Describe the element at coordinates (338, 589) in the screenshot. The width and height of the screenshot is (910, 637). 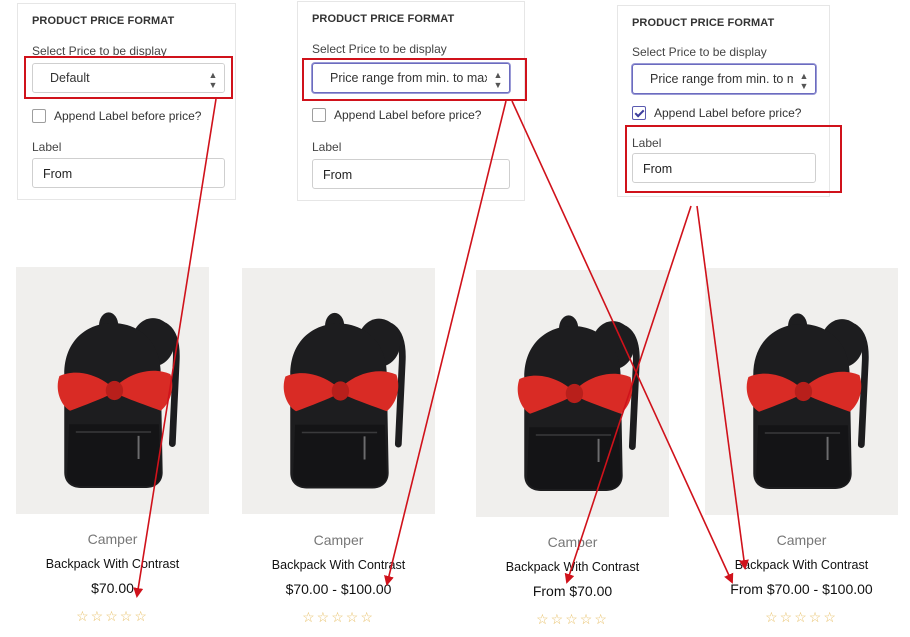
I see `product-price: $70.00 - $100.00` at that location.